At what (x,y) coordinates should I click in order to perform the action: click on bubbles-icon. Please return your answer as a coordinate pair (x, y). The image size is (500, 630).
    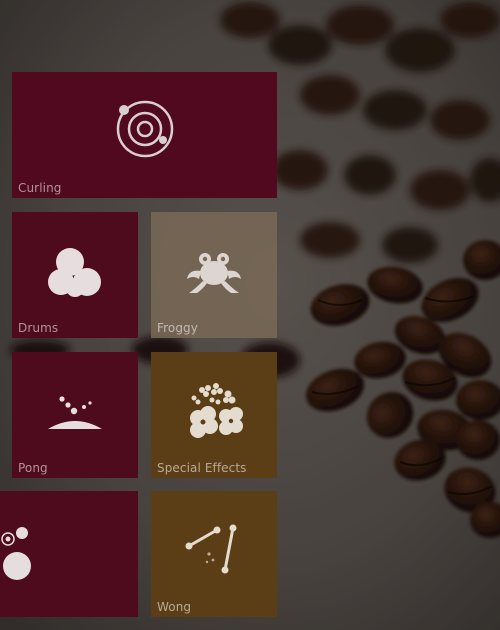
    Looking at the image, I should click on (20, 551).